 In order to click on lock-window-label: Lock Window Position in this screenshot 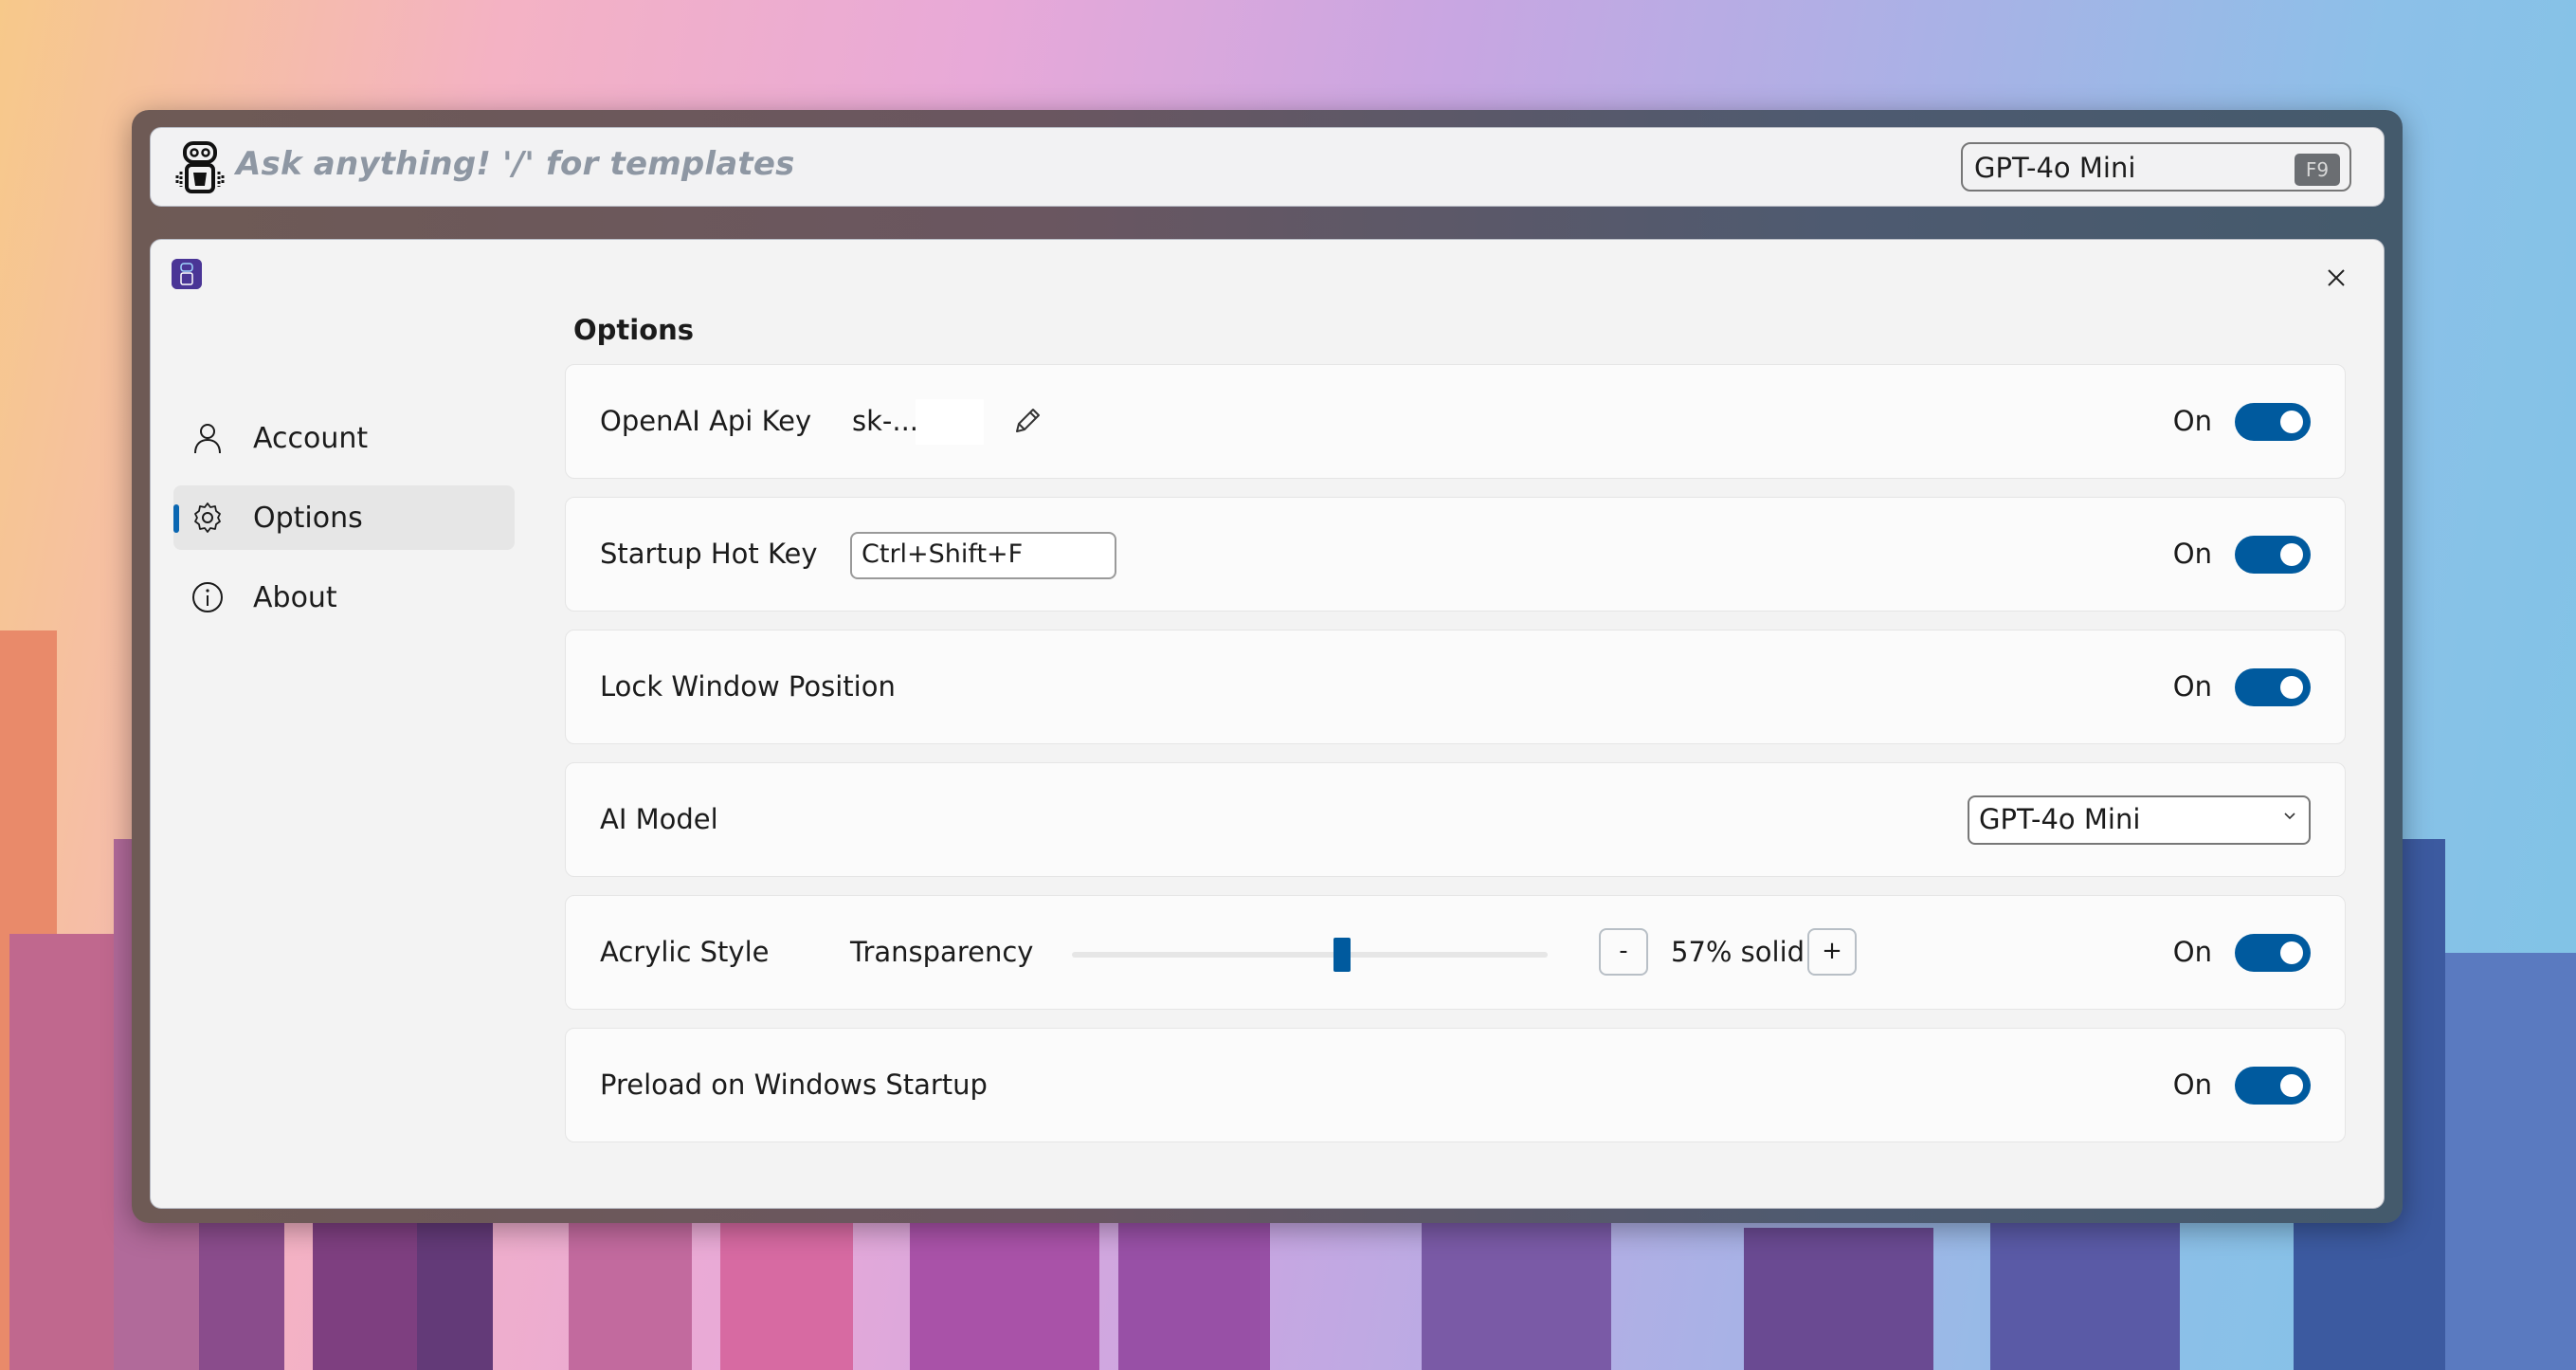, I will do `click(748, 686)`.